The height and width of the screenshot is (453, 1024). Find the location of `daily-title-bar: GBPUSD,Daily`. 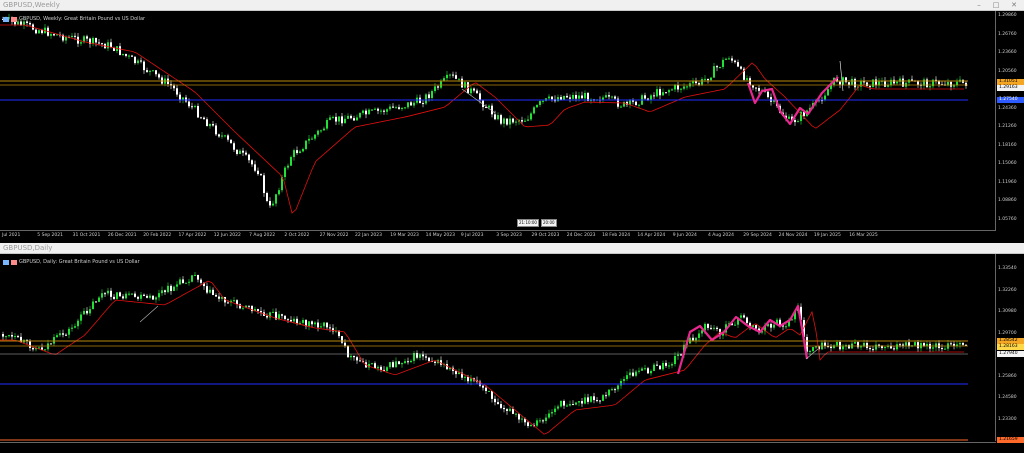

daily-title-bar: GBPUSD,Daily is located at coordinates (512, 248).